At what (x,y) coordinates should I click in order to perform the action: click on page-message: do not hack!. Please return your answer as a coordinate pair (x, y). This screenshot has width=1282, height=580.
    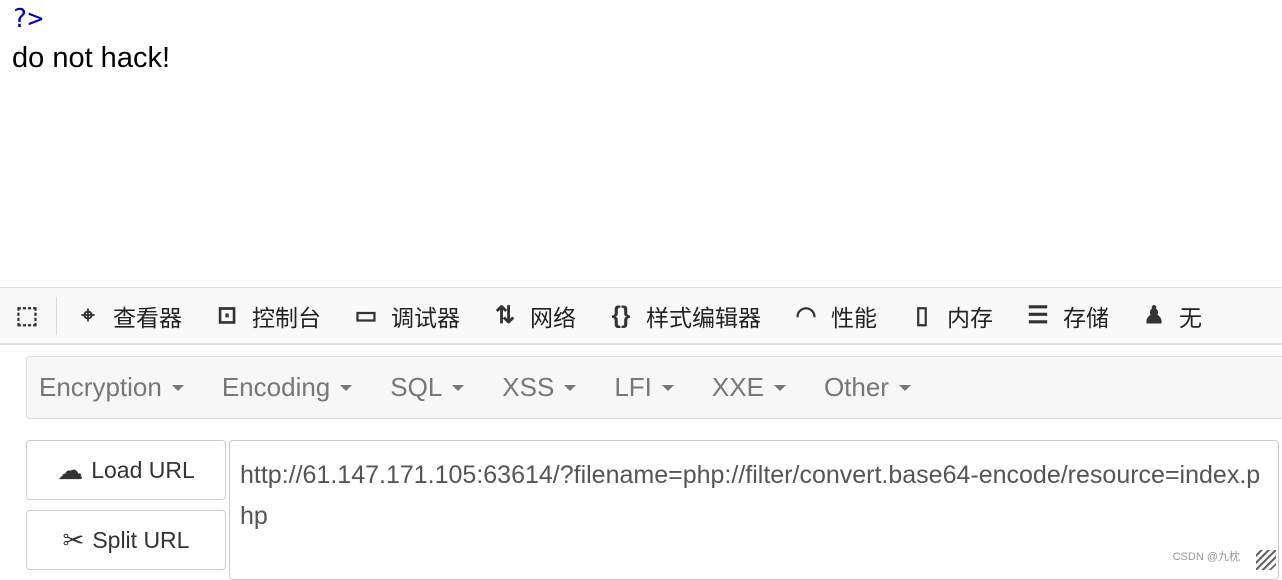
    Looking at the image, I should click on (91, 58).